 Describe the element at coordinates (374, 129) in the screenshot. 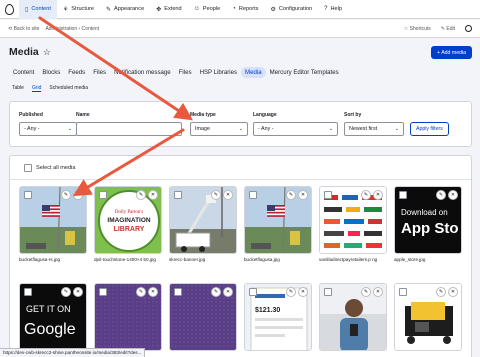

I see `sort-by-select: Newest first ⌄` at that location.